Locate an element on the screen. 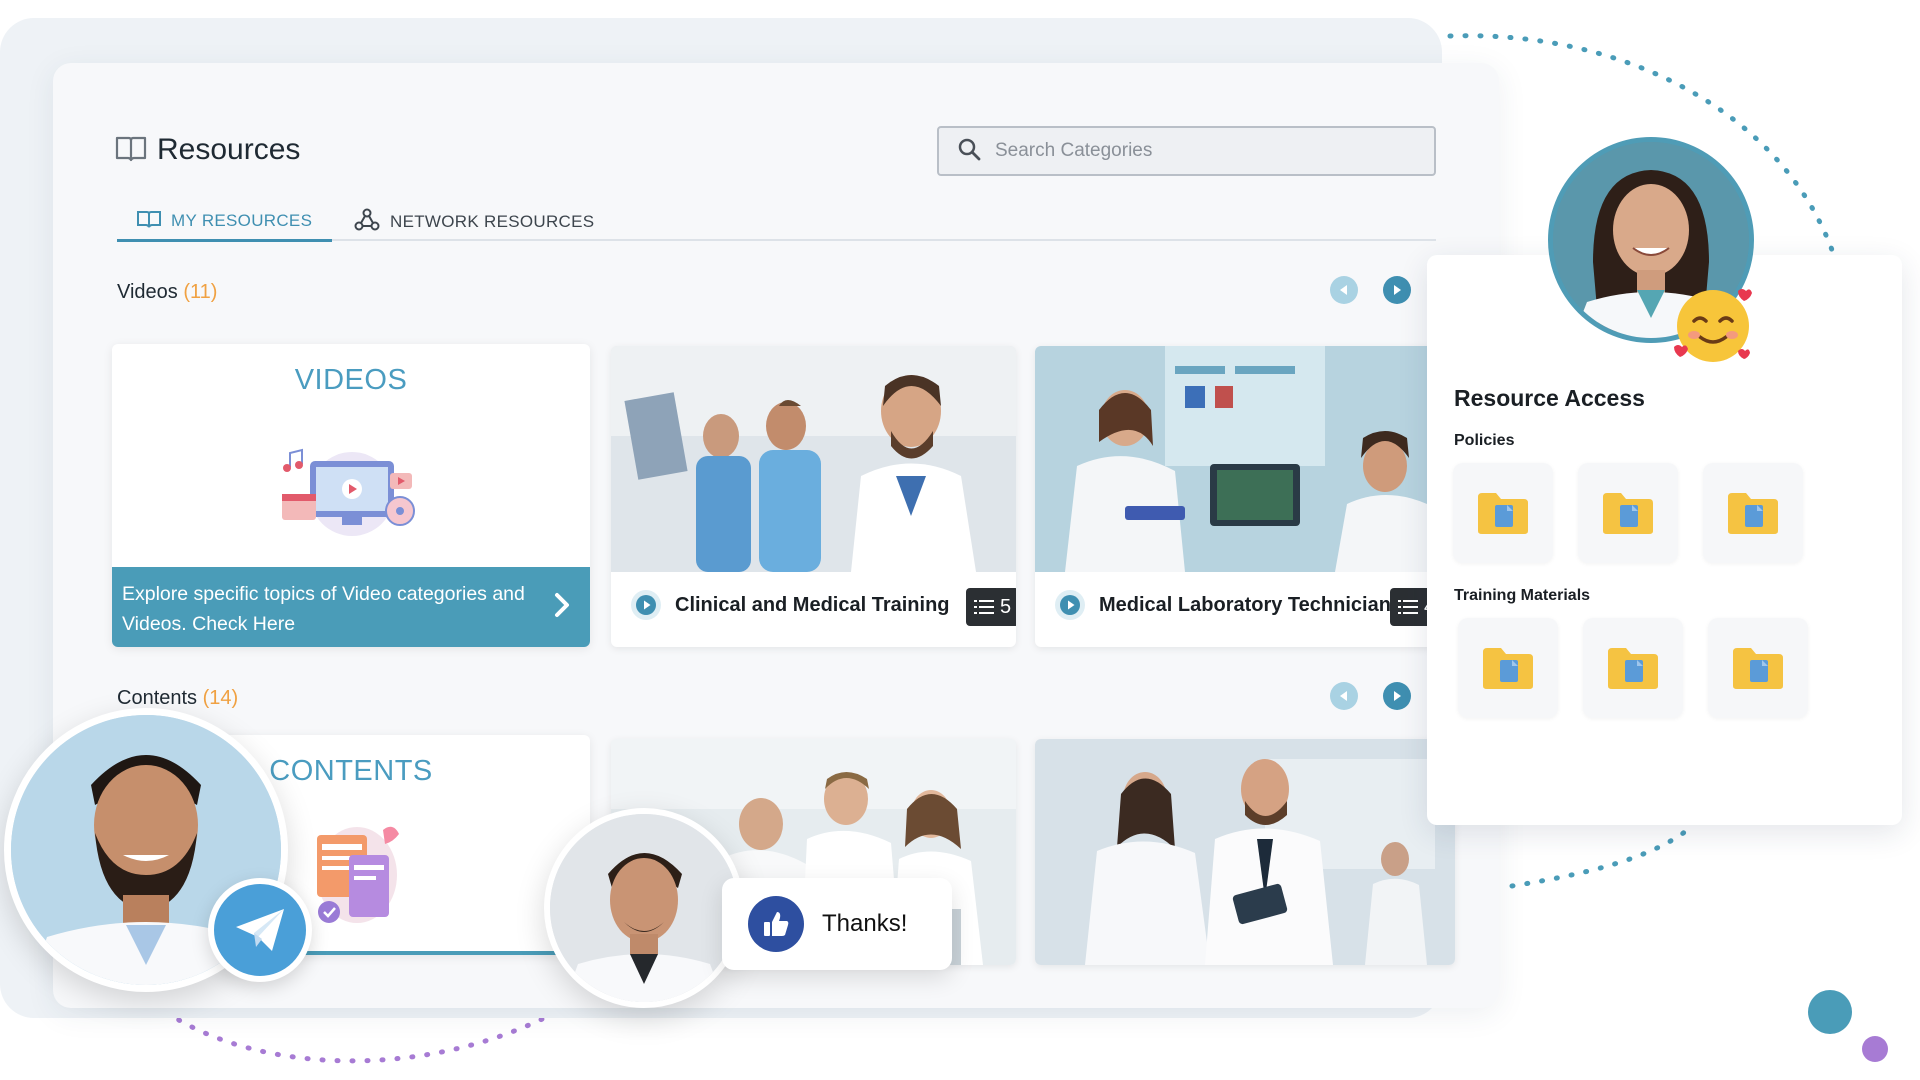 This screenshot has height=1080, width=1920. lab-consult-photo is located at coordinates (1245, 852).